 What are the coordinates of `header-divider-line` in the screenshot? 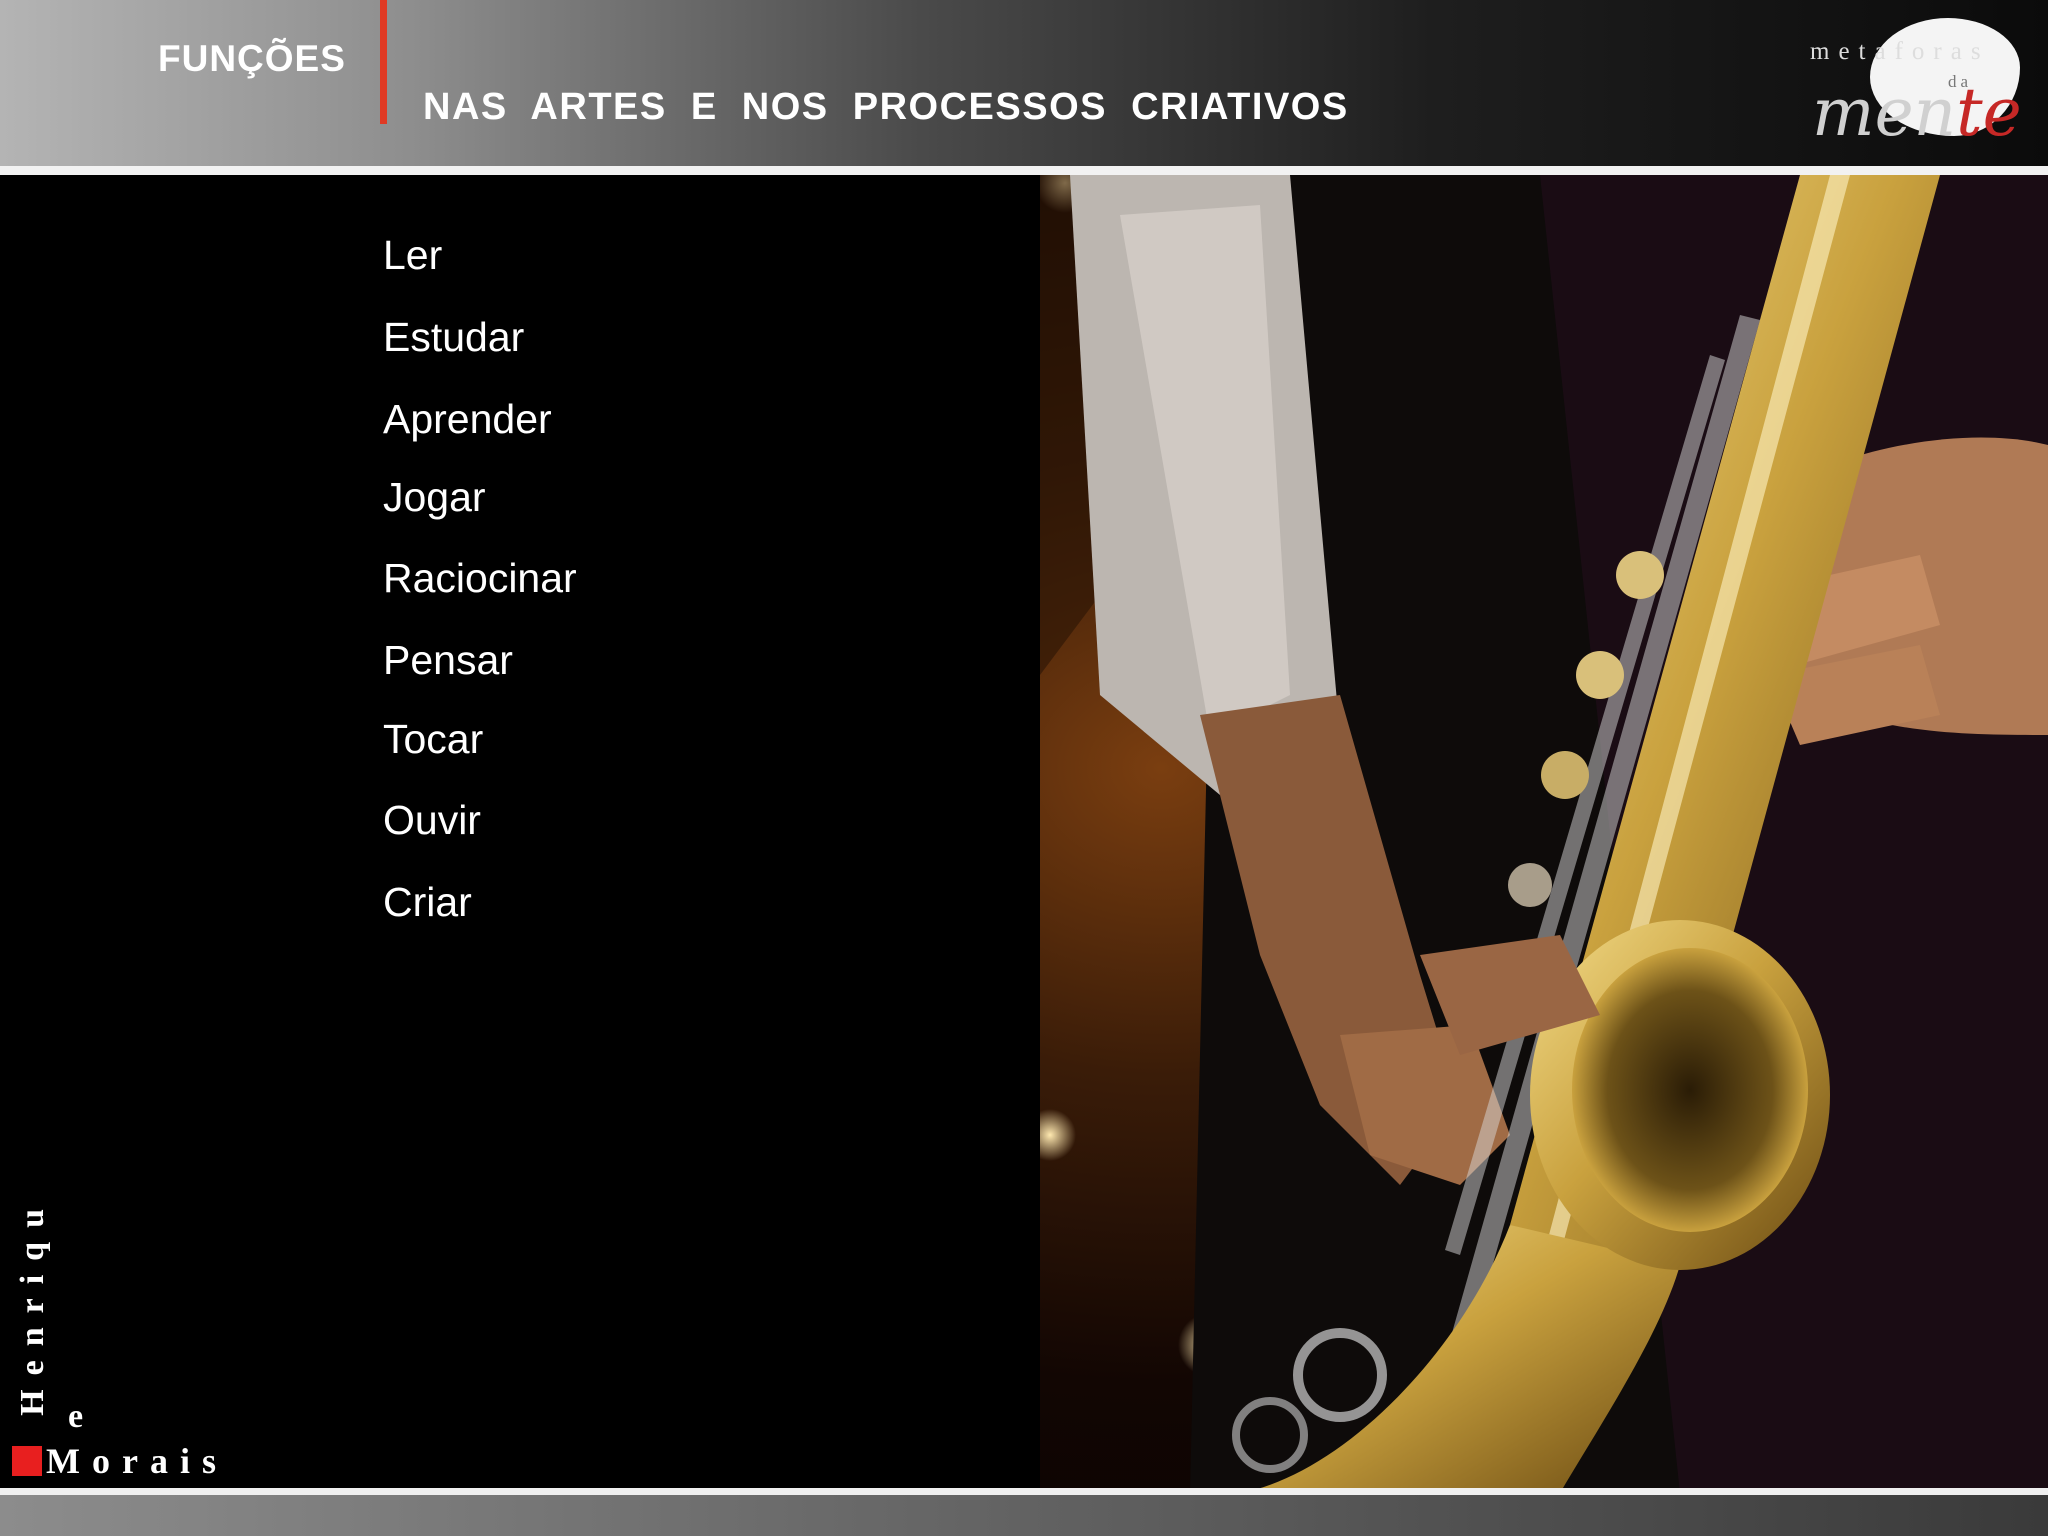 It's located at (1024, 170).